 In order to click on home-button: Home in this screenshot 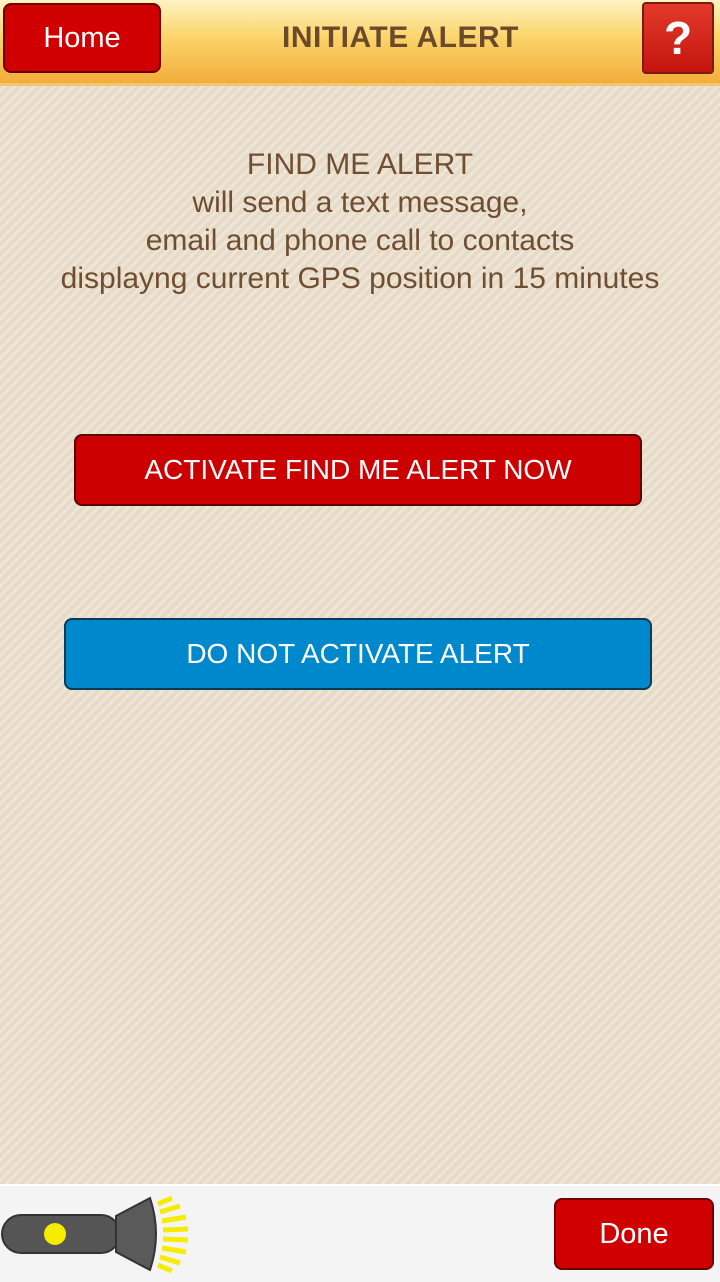, I will do `click(82, 38)`.